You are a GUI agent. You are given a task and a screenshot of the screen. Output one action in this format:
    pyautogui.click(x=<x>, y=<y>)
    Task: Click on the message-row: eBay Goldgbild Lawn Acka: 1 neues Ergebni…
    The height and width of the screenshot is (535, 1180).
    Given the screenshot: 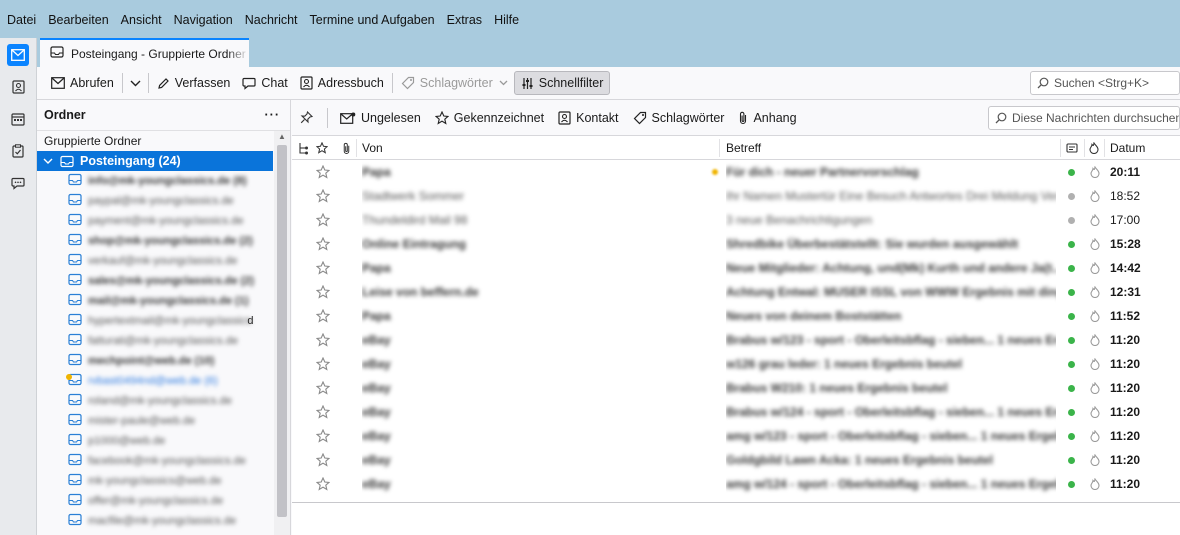 What is the action you would take?
    pyautogui.click(x=736, y=460)
    